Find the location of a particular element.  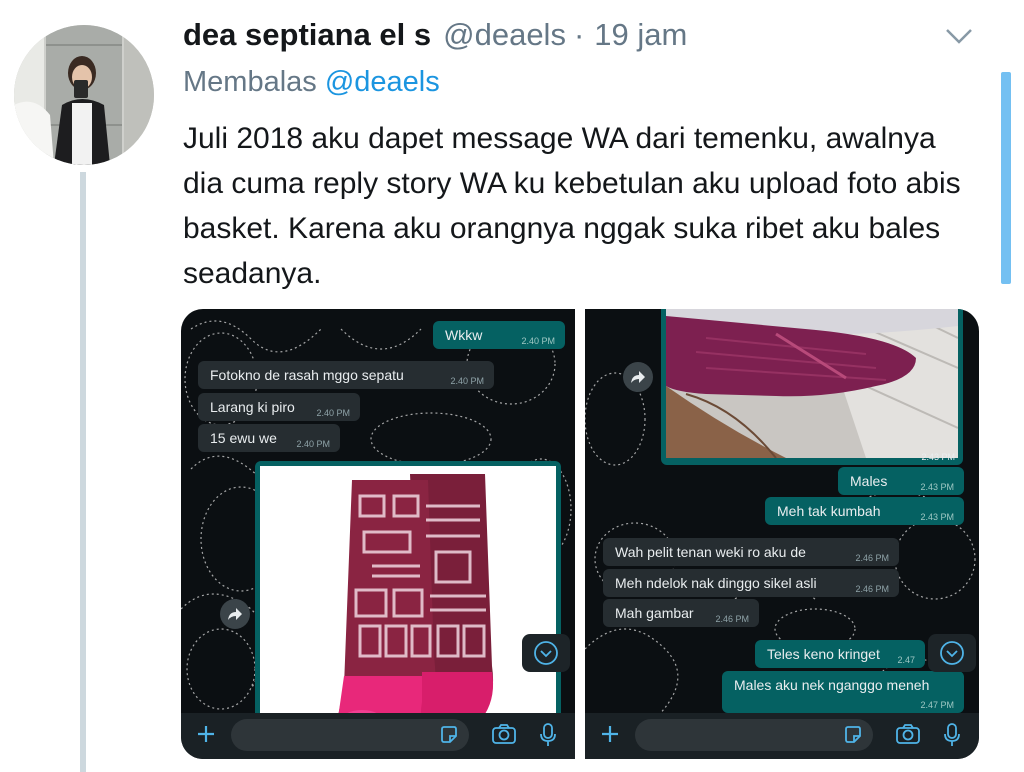

reply-mention-link: @deaels is located at coordinates (382, 82).